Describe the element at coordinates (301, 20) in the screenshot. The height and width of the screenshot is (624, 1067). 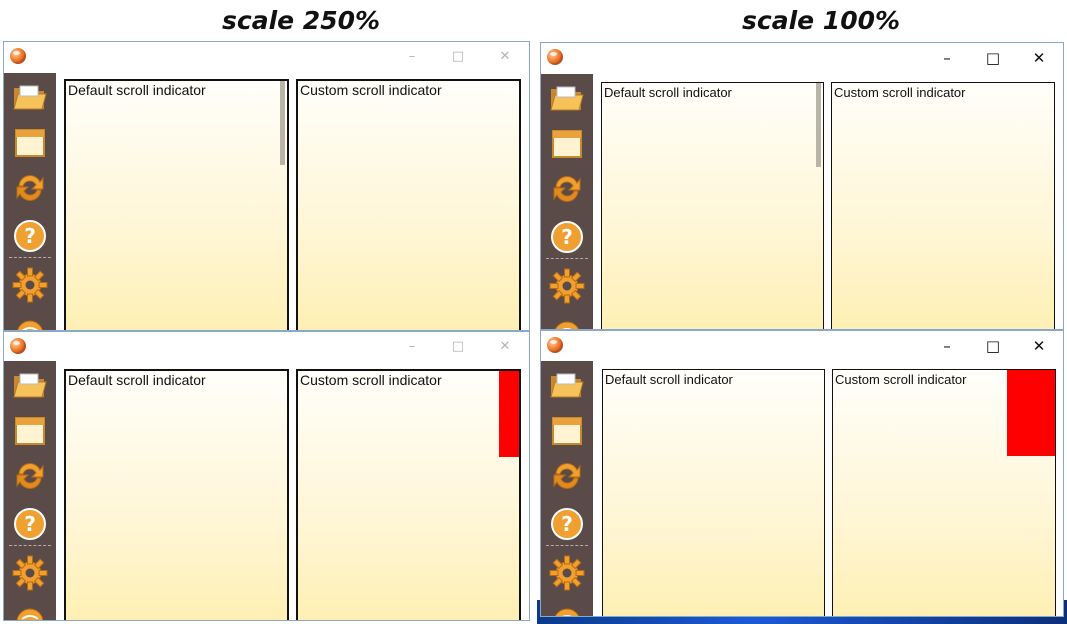
I see `heading-scale-250: scale 250%` at that location.